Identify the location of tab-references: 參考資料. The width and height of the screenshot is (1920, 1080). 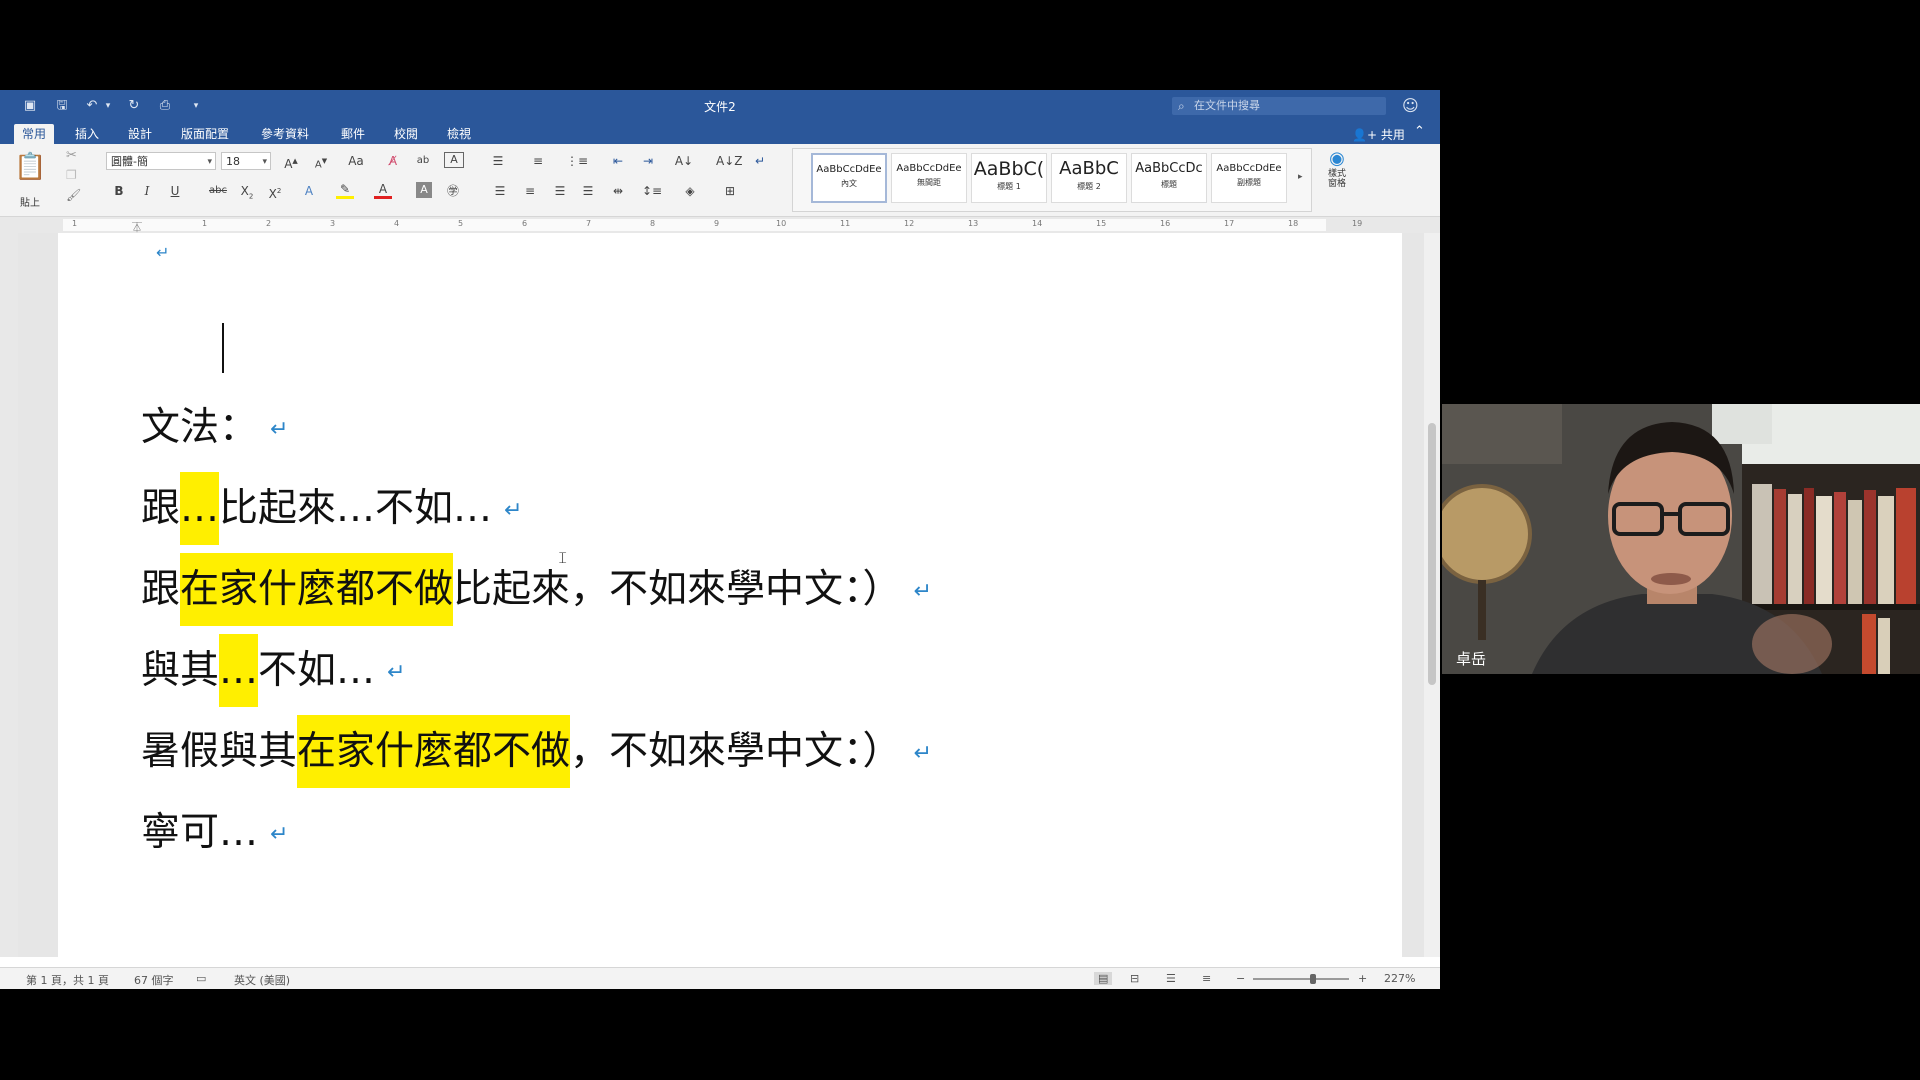
(285, 134).